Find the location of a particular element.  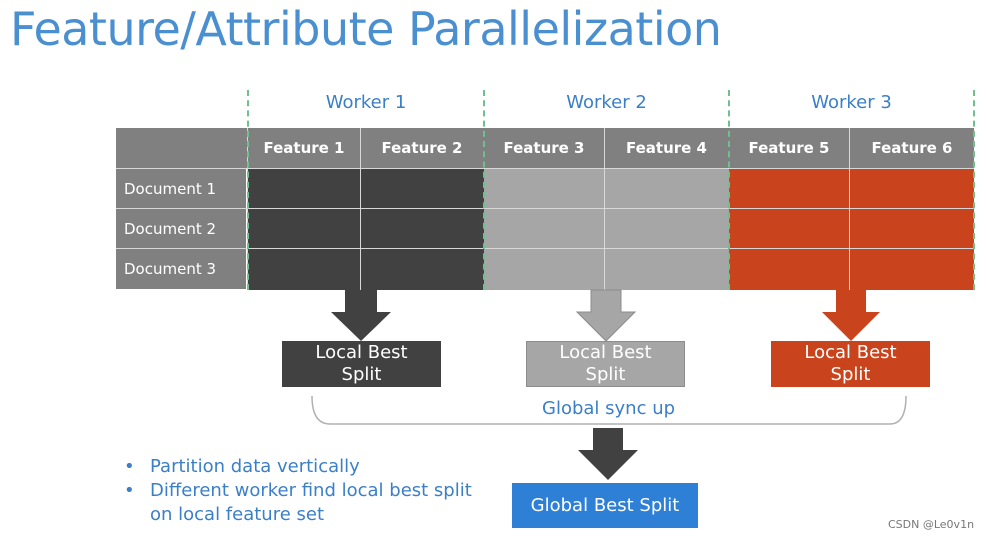

bullet-text: on local feature set is located at coordinates (237, 514).